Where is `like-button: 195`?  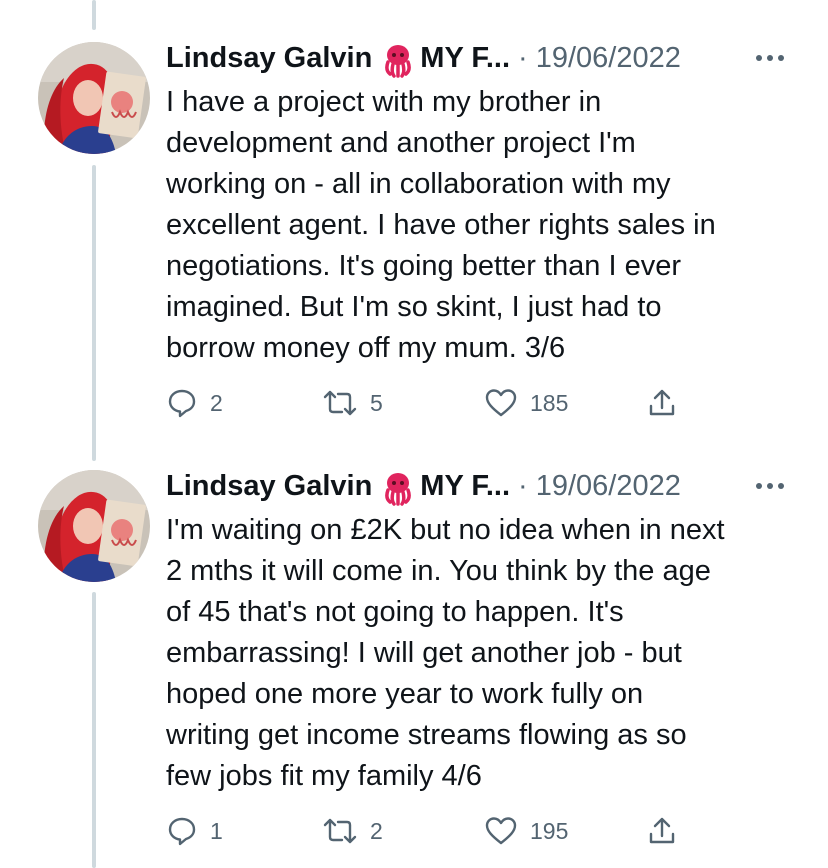
like-button: 195 is located at coordinates (526, 831).